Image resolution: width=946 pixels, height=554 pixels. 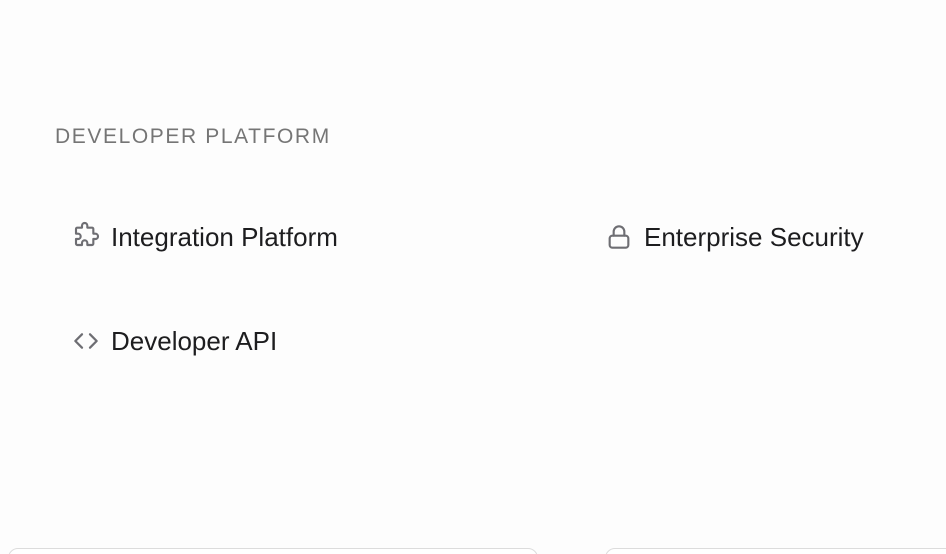 I want to click on integration-platform-label: Integration Platform, so click(x=224, y=237).